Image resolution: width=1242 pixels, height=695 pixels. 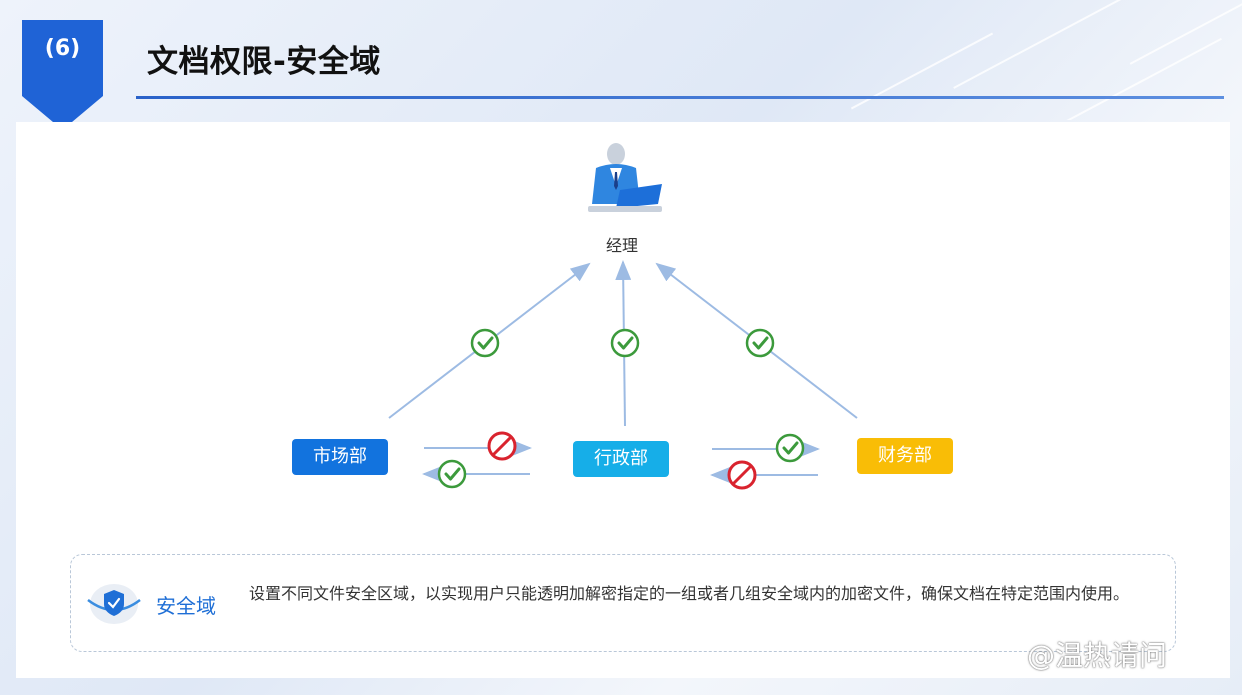 I want to click on watermark: @温热请问, so click(x=1097, y=655).